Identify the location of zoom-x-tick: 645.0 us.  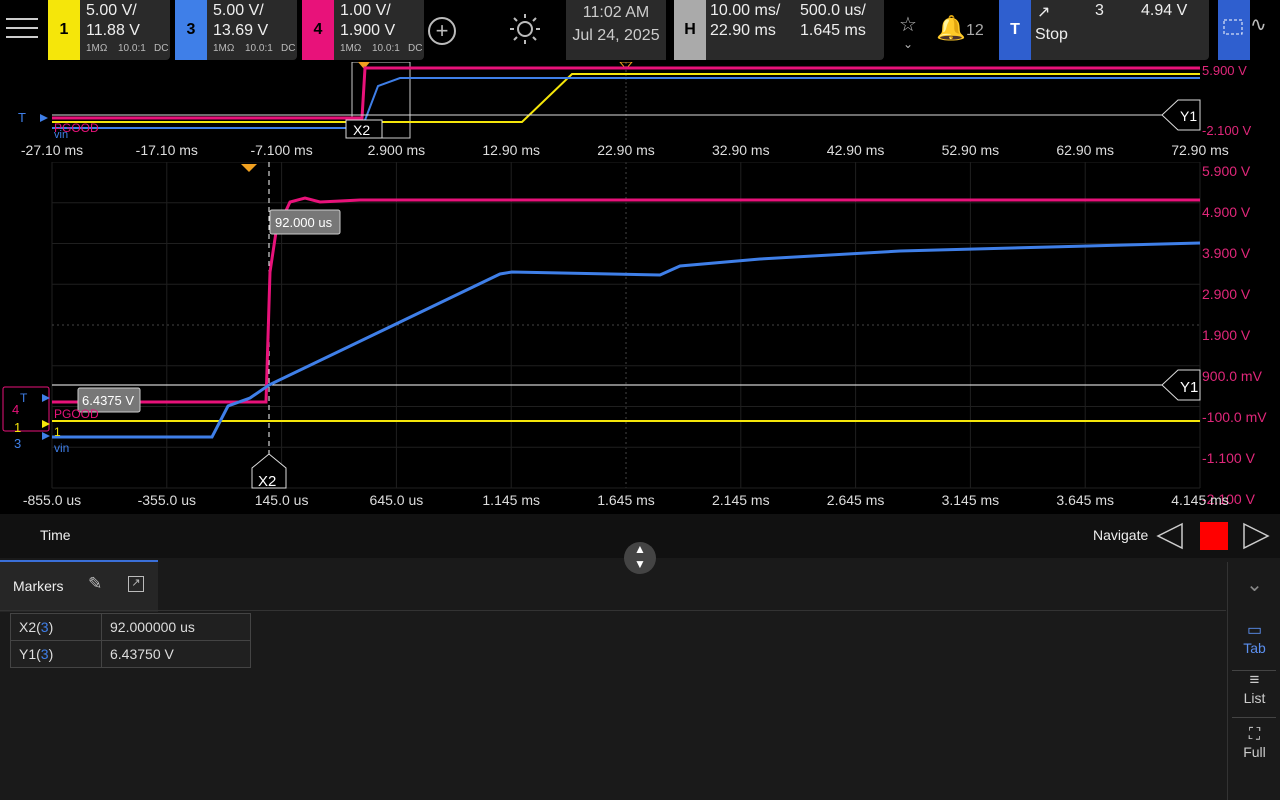
(397, 500).